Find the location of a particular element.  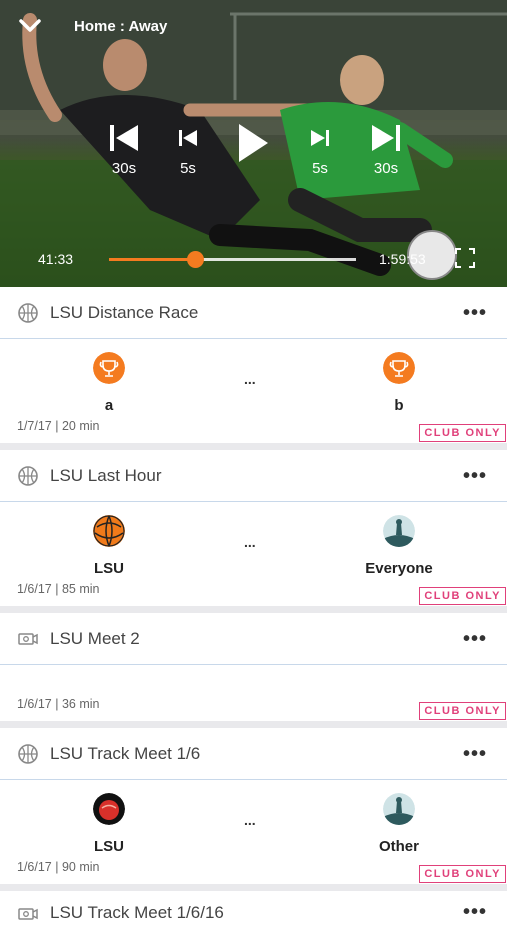

card-header: LSU Track Meet 1/6/16 ••• is located at coordinates (253, 911).